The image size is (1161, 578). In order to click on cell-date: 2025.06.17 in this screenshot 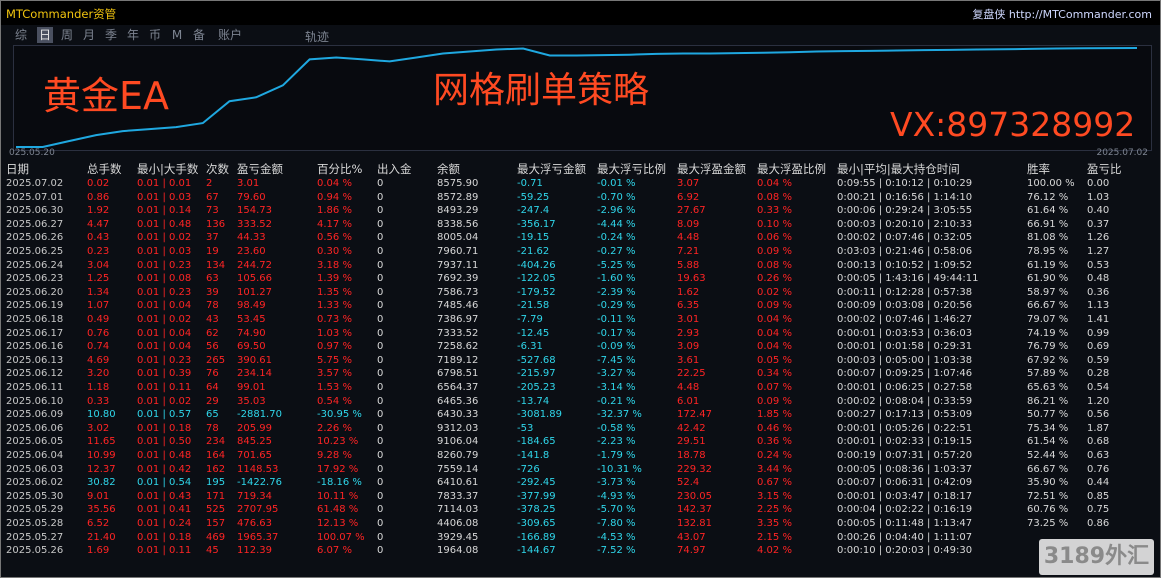, I will do `click(35, 333)`.